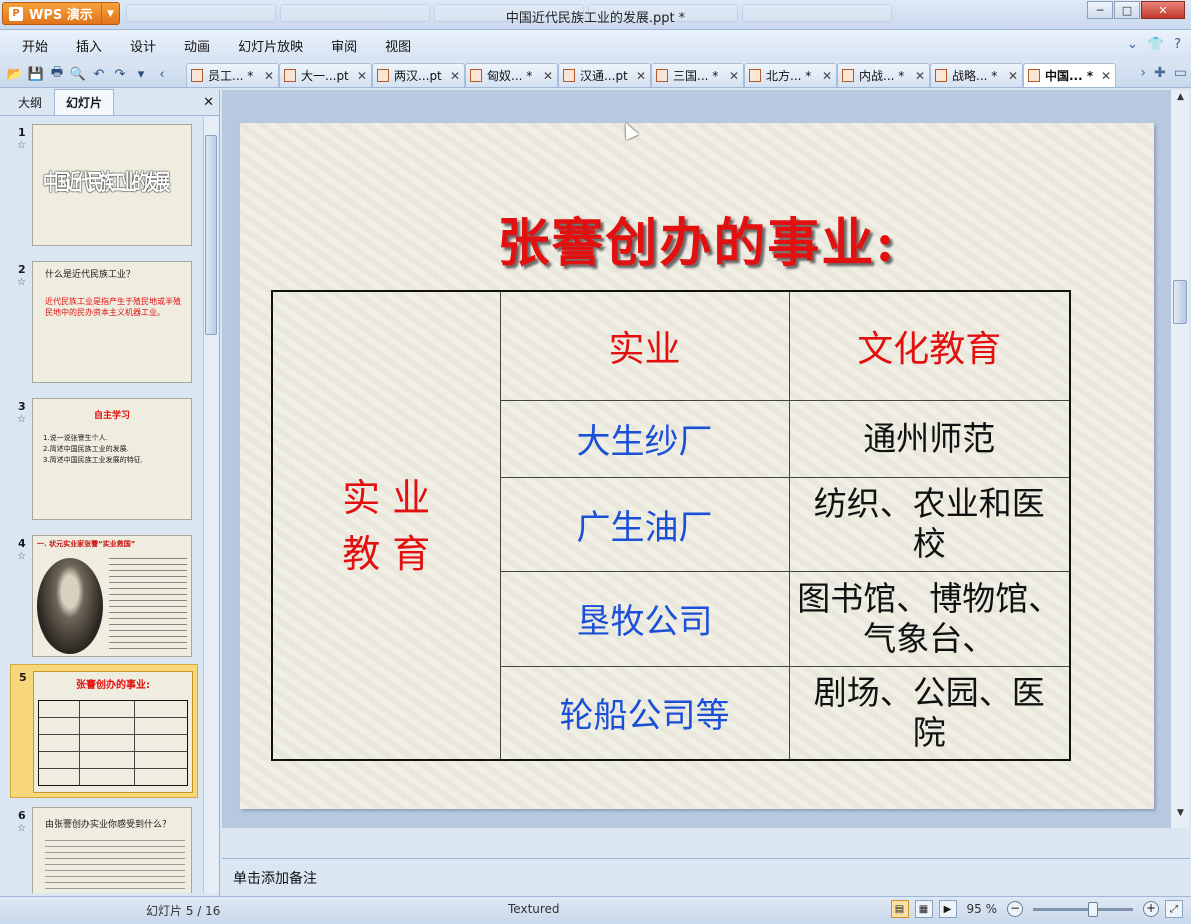 Image resolution: width=1191 pixels, height=924 pixels. I want to click on scroll-down-icon: ▼, so click(1180, 813).